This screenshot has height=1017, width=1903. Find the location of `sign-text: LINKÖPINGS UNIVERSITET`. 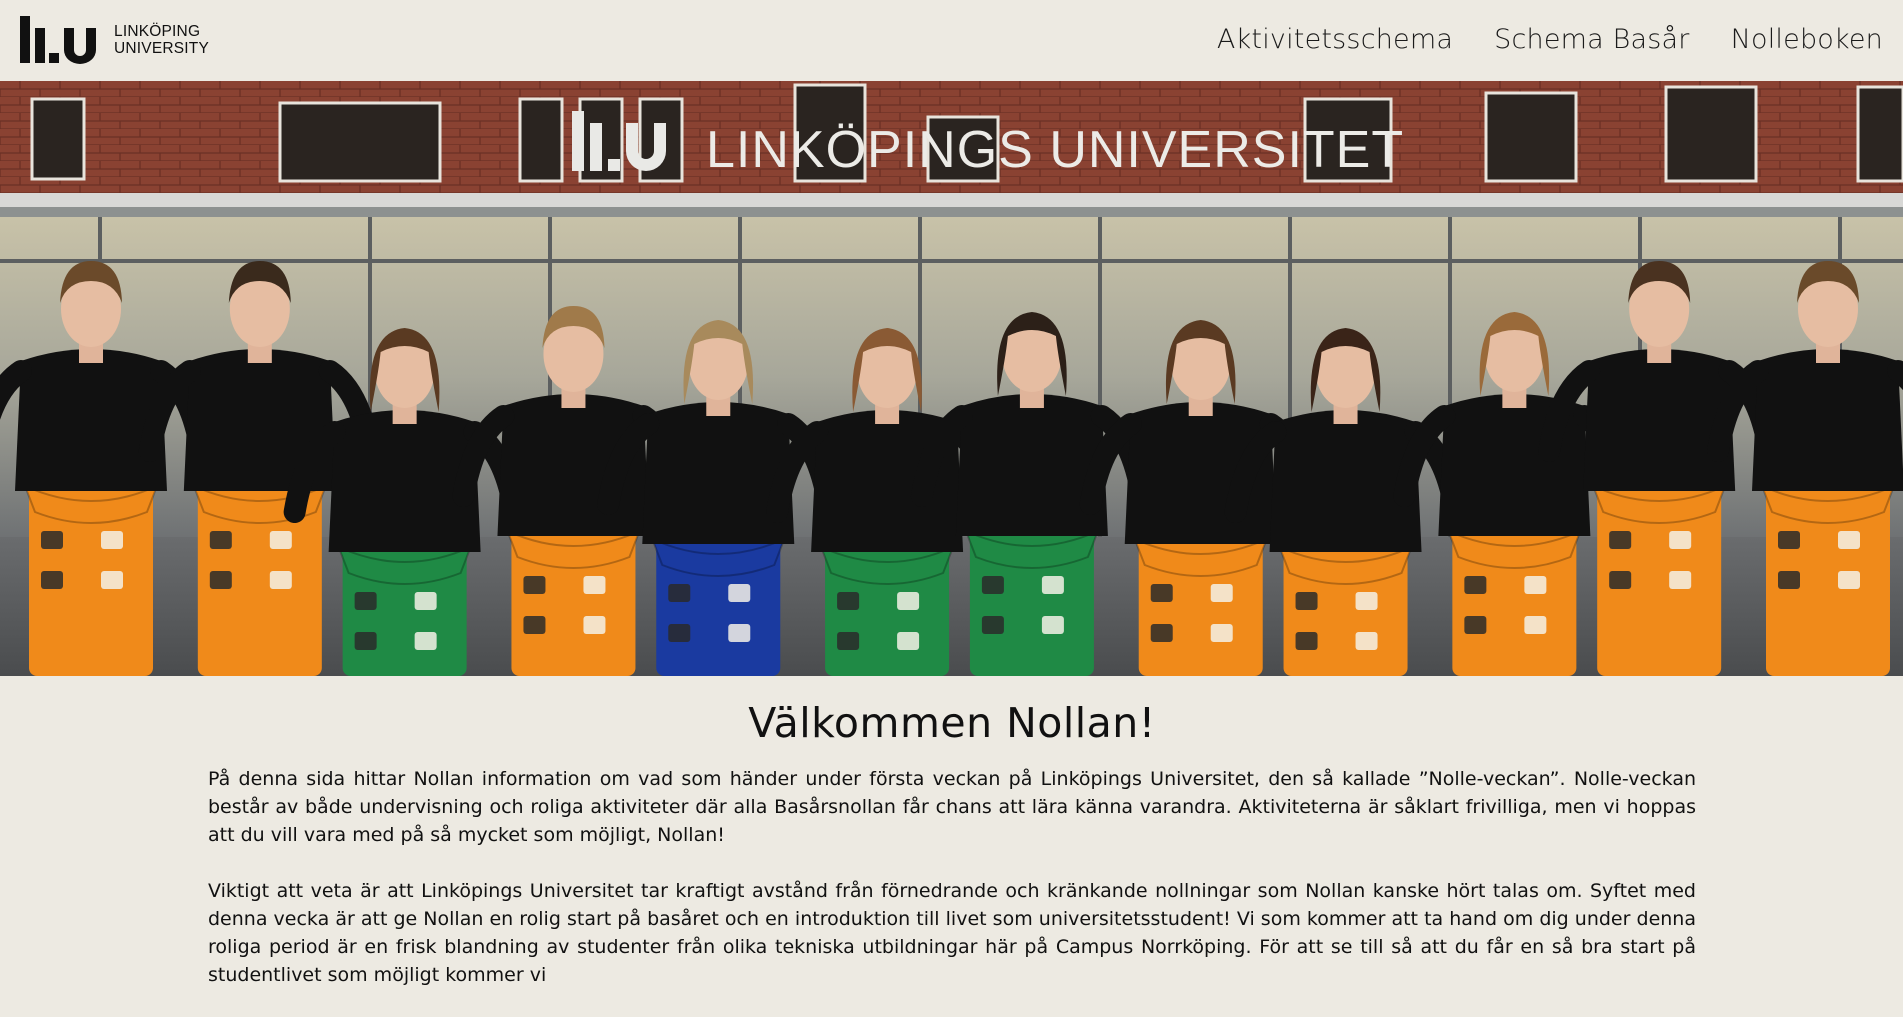

sign-text: LINKÖPINGS UNIVERSITET is located at coordinates (1055, 150).